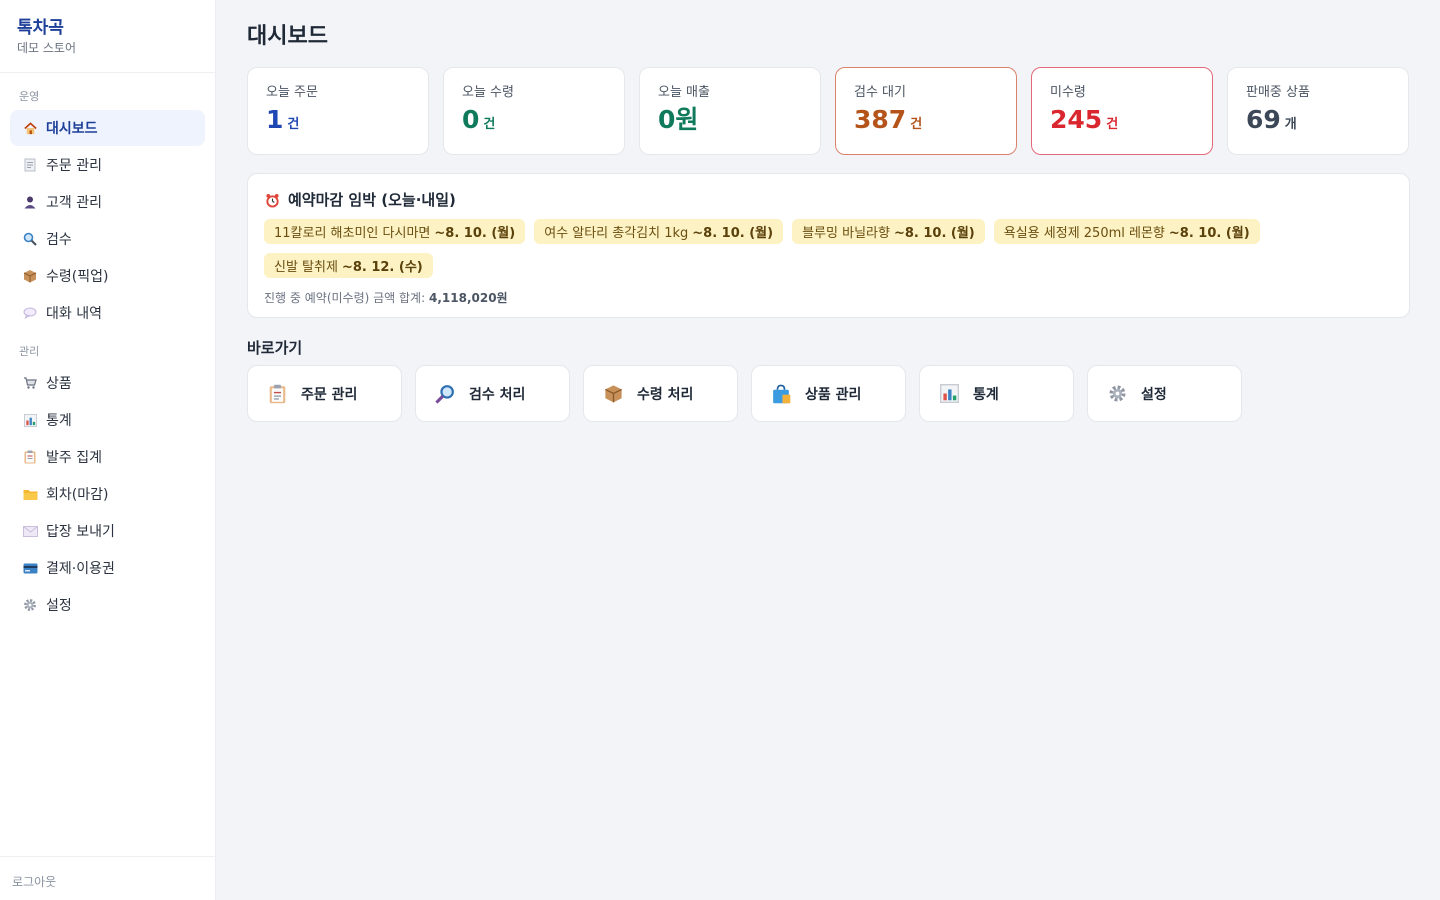 The width and height of the screenshot is (1440, 900). Describe the element at coordinates (29, 351) in the screenshot. I see `nav-section-admin: 관리` at that location.